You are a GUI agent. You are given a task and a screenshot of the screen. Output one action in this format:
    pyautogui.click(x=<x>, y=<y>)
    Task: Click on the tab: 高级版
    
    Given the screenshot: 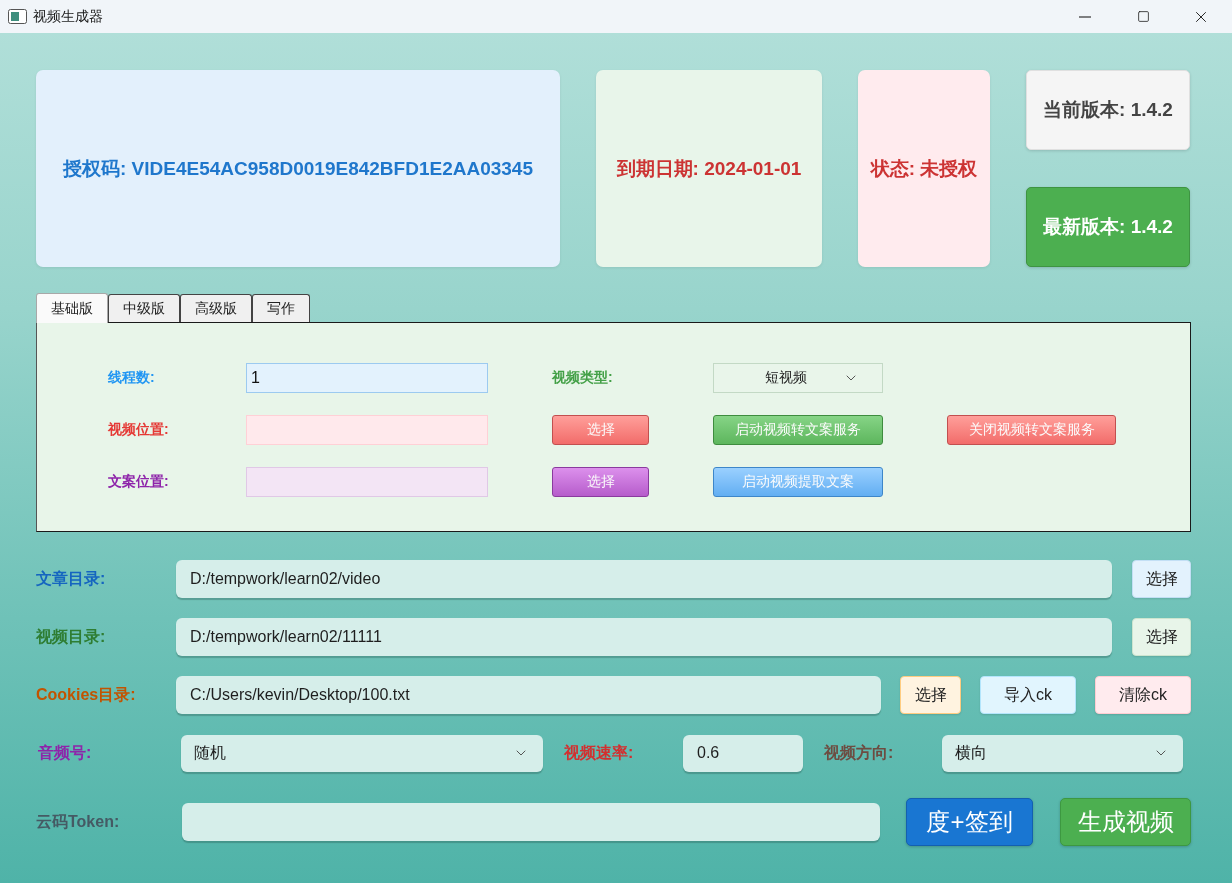 What is the action you would take?
    pyautogui.click(x=216, y=308)
    